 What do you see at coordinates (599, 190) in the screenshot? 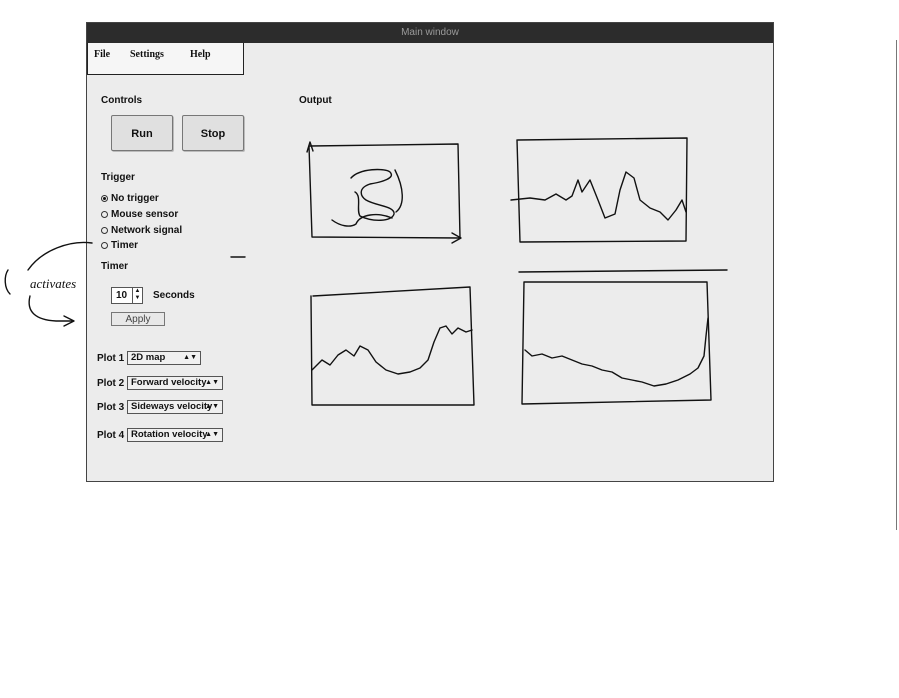
I see `plot-2-sketch` at bounding box center [599, 190].